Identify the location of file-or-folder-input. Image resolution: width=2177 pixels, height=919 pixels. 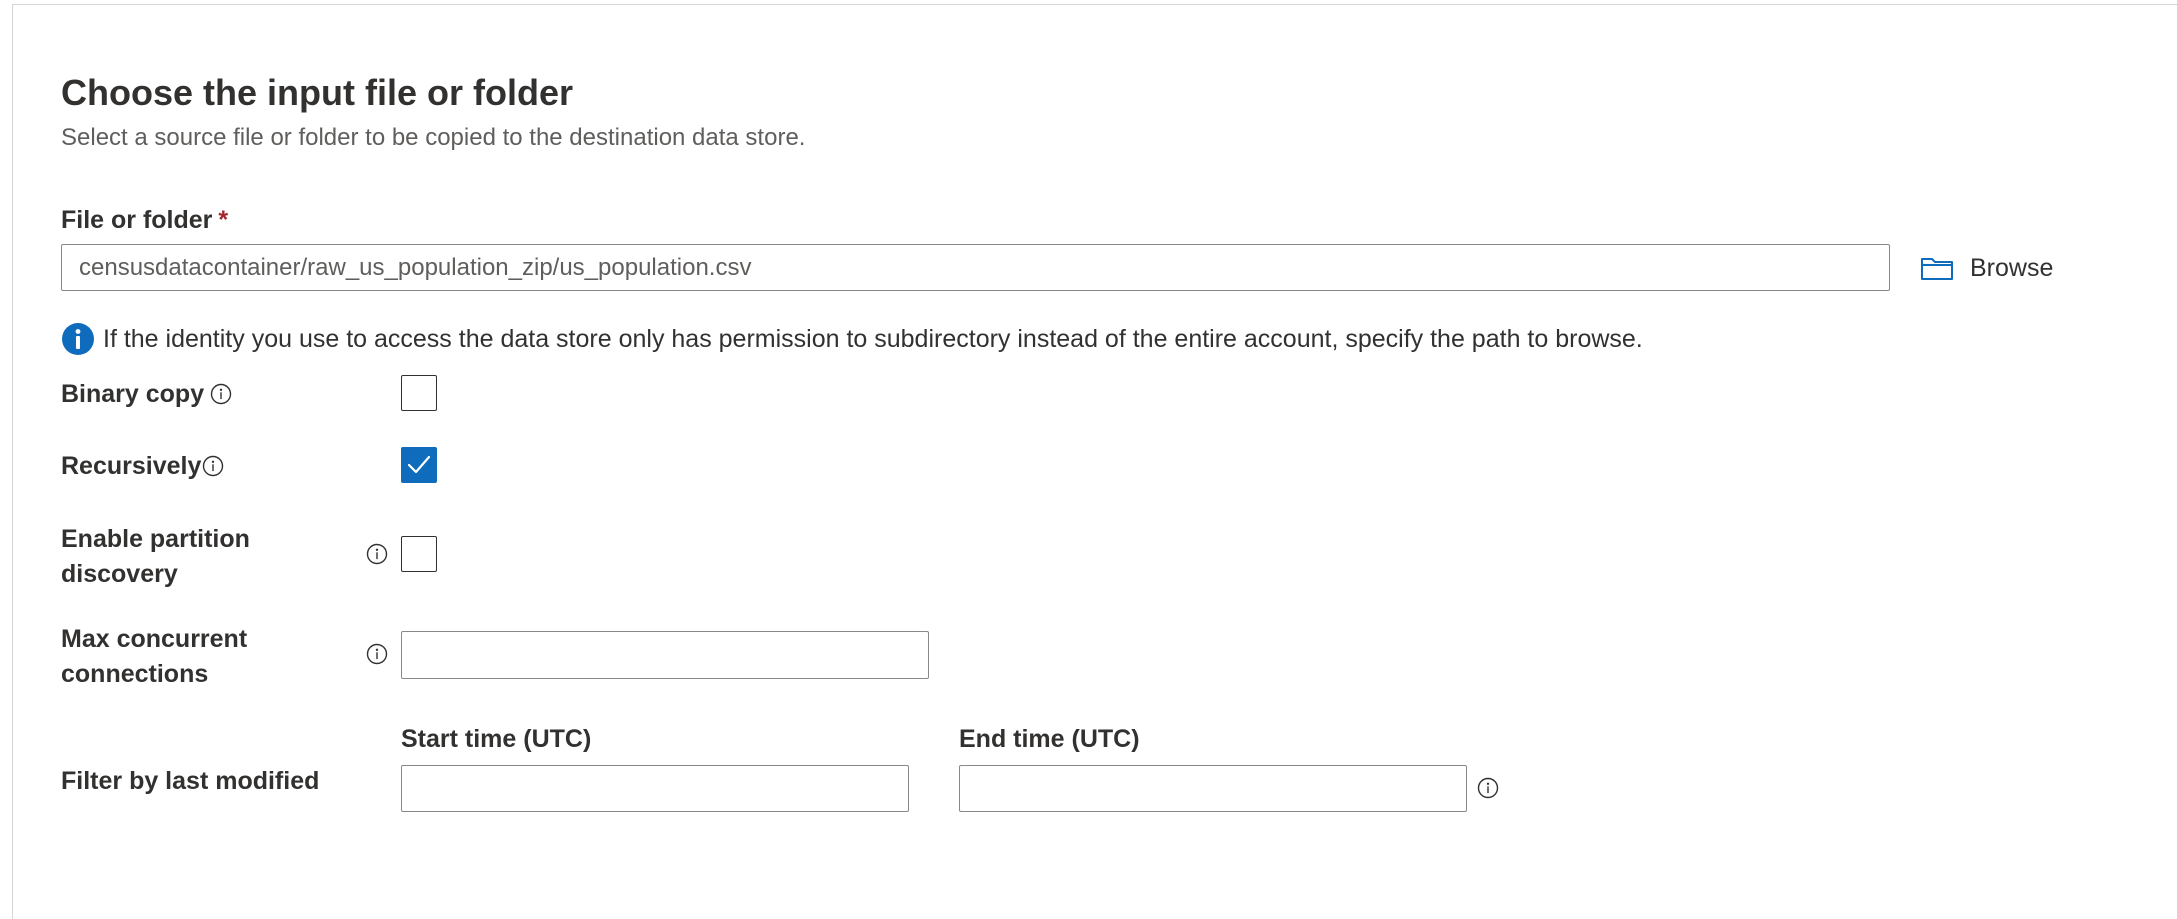
(975, 267).